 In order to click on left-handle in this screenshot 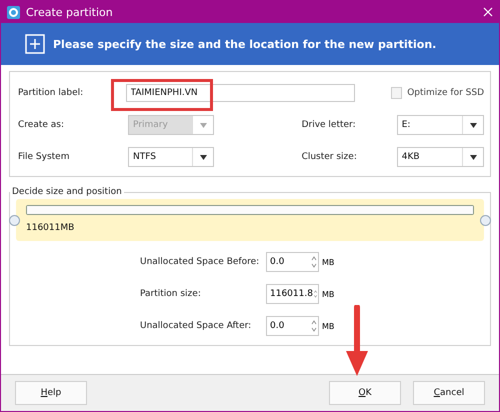, I will do `click(14, 220)`.